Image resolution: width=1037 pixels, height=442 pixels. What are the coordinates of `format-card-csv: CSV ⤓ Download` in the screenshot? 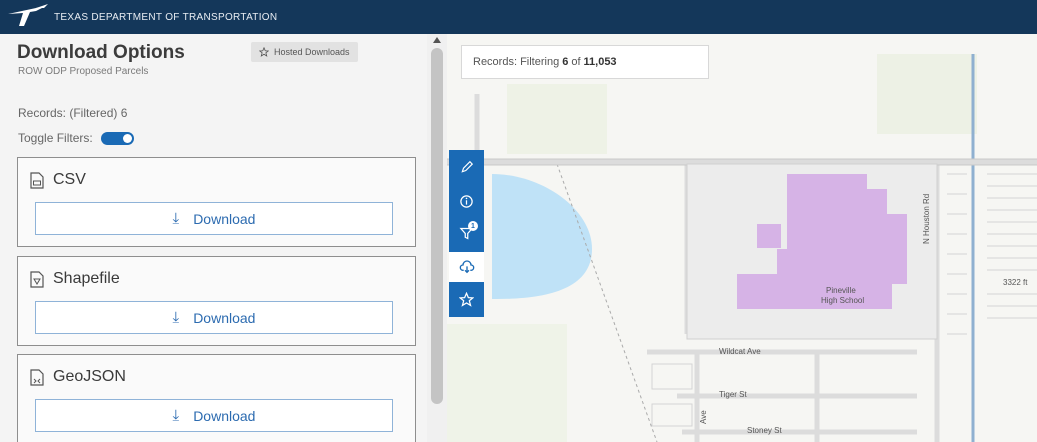 It's located at (216, 202).